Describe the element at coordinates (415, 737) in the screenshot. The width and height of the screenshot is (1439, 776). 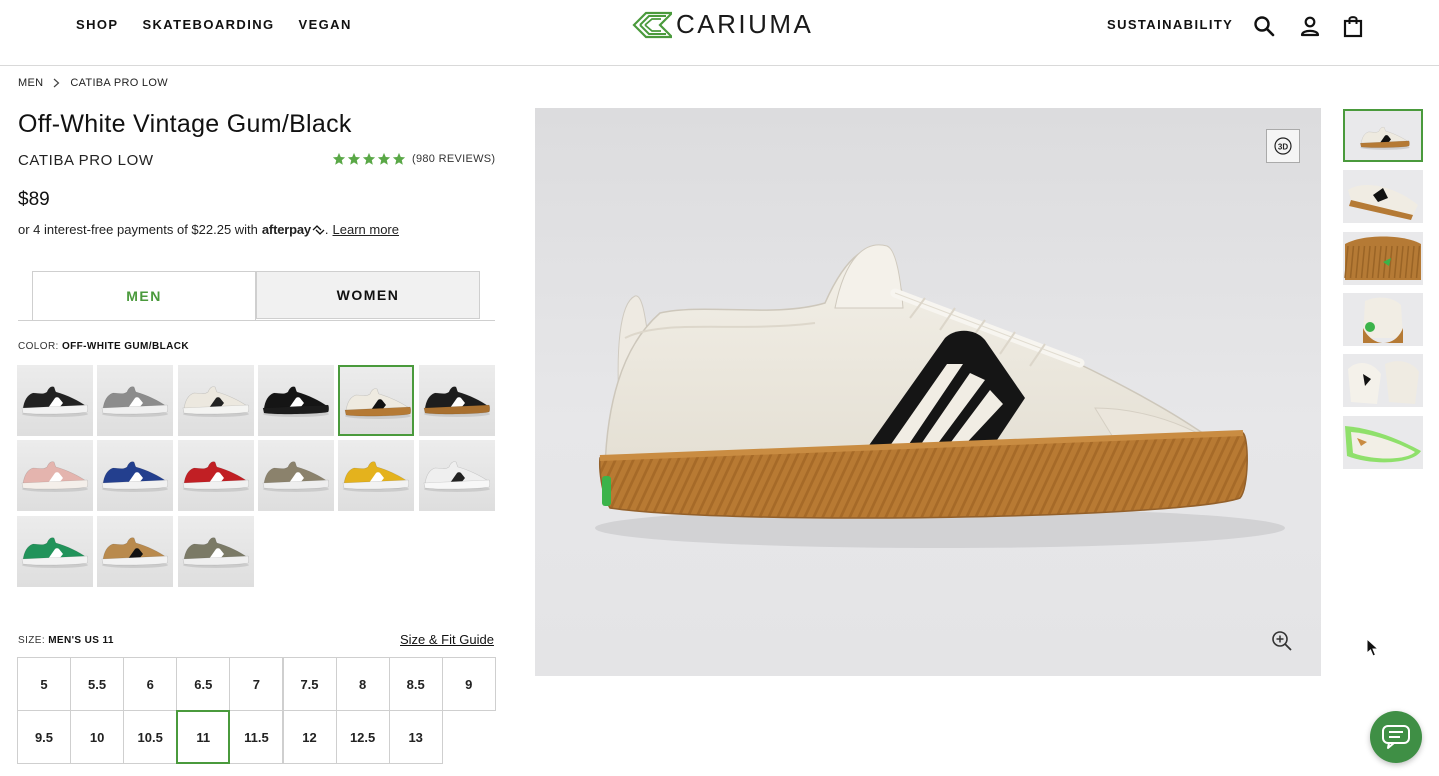
I see `size-option: 13` at that location.